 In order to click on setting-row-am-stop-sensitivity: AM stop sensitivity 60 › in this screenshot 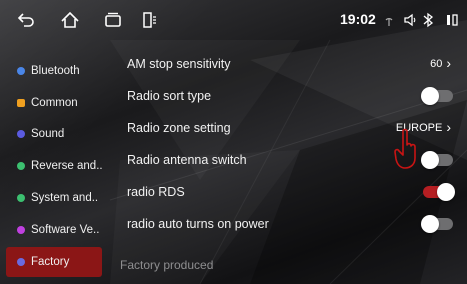, I will do `click(288, 63)`.